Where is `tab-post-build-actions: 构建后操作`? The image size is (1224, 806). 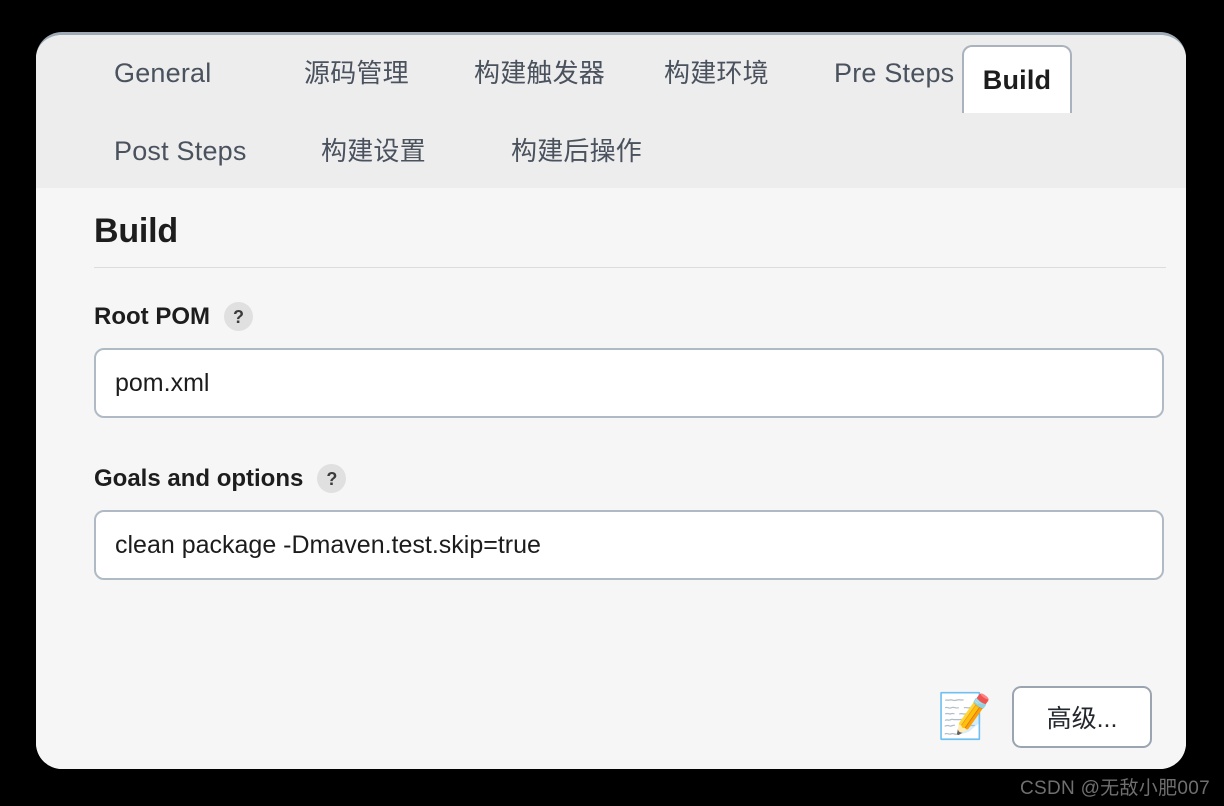
tab-post-build-actions: 构建后操作 is located at coordinates (611, 151).